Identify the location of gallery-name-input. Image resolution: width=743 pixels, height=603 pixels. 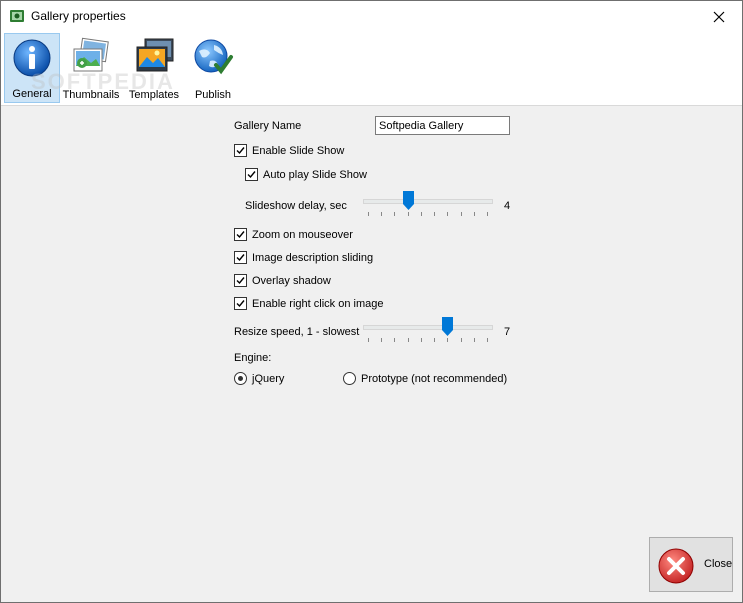
(442, 125).